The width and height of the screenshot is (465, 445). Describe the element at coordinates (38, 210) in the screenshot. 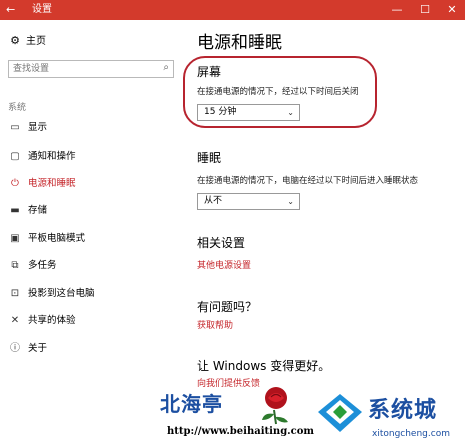

I see `sidebar-item-label: 存储` at that location.